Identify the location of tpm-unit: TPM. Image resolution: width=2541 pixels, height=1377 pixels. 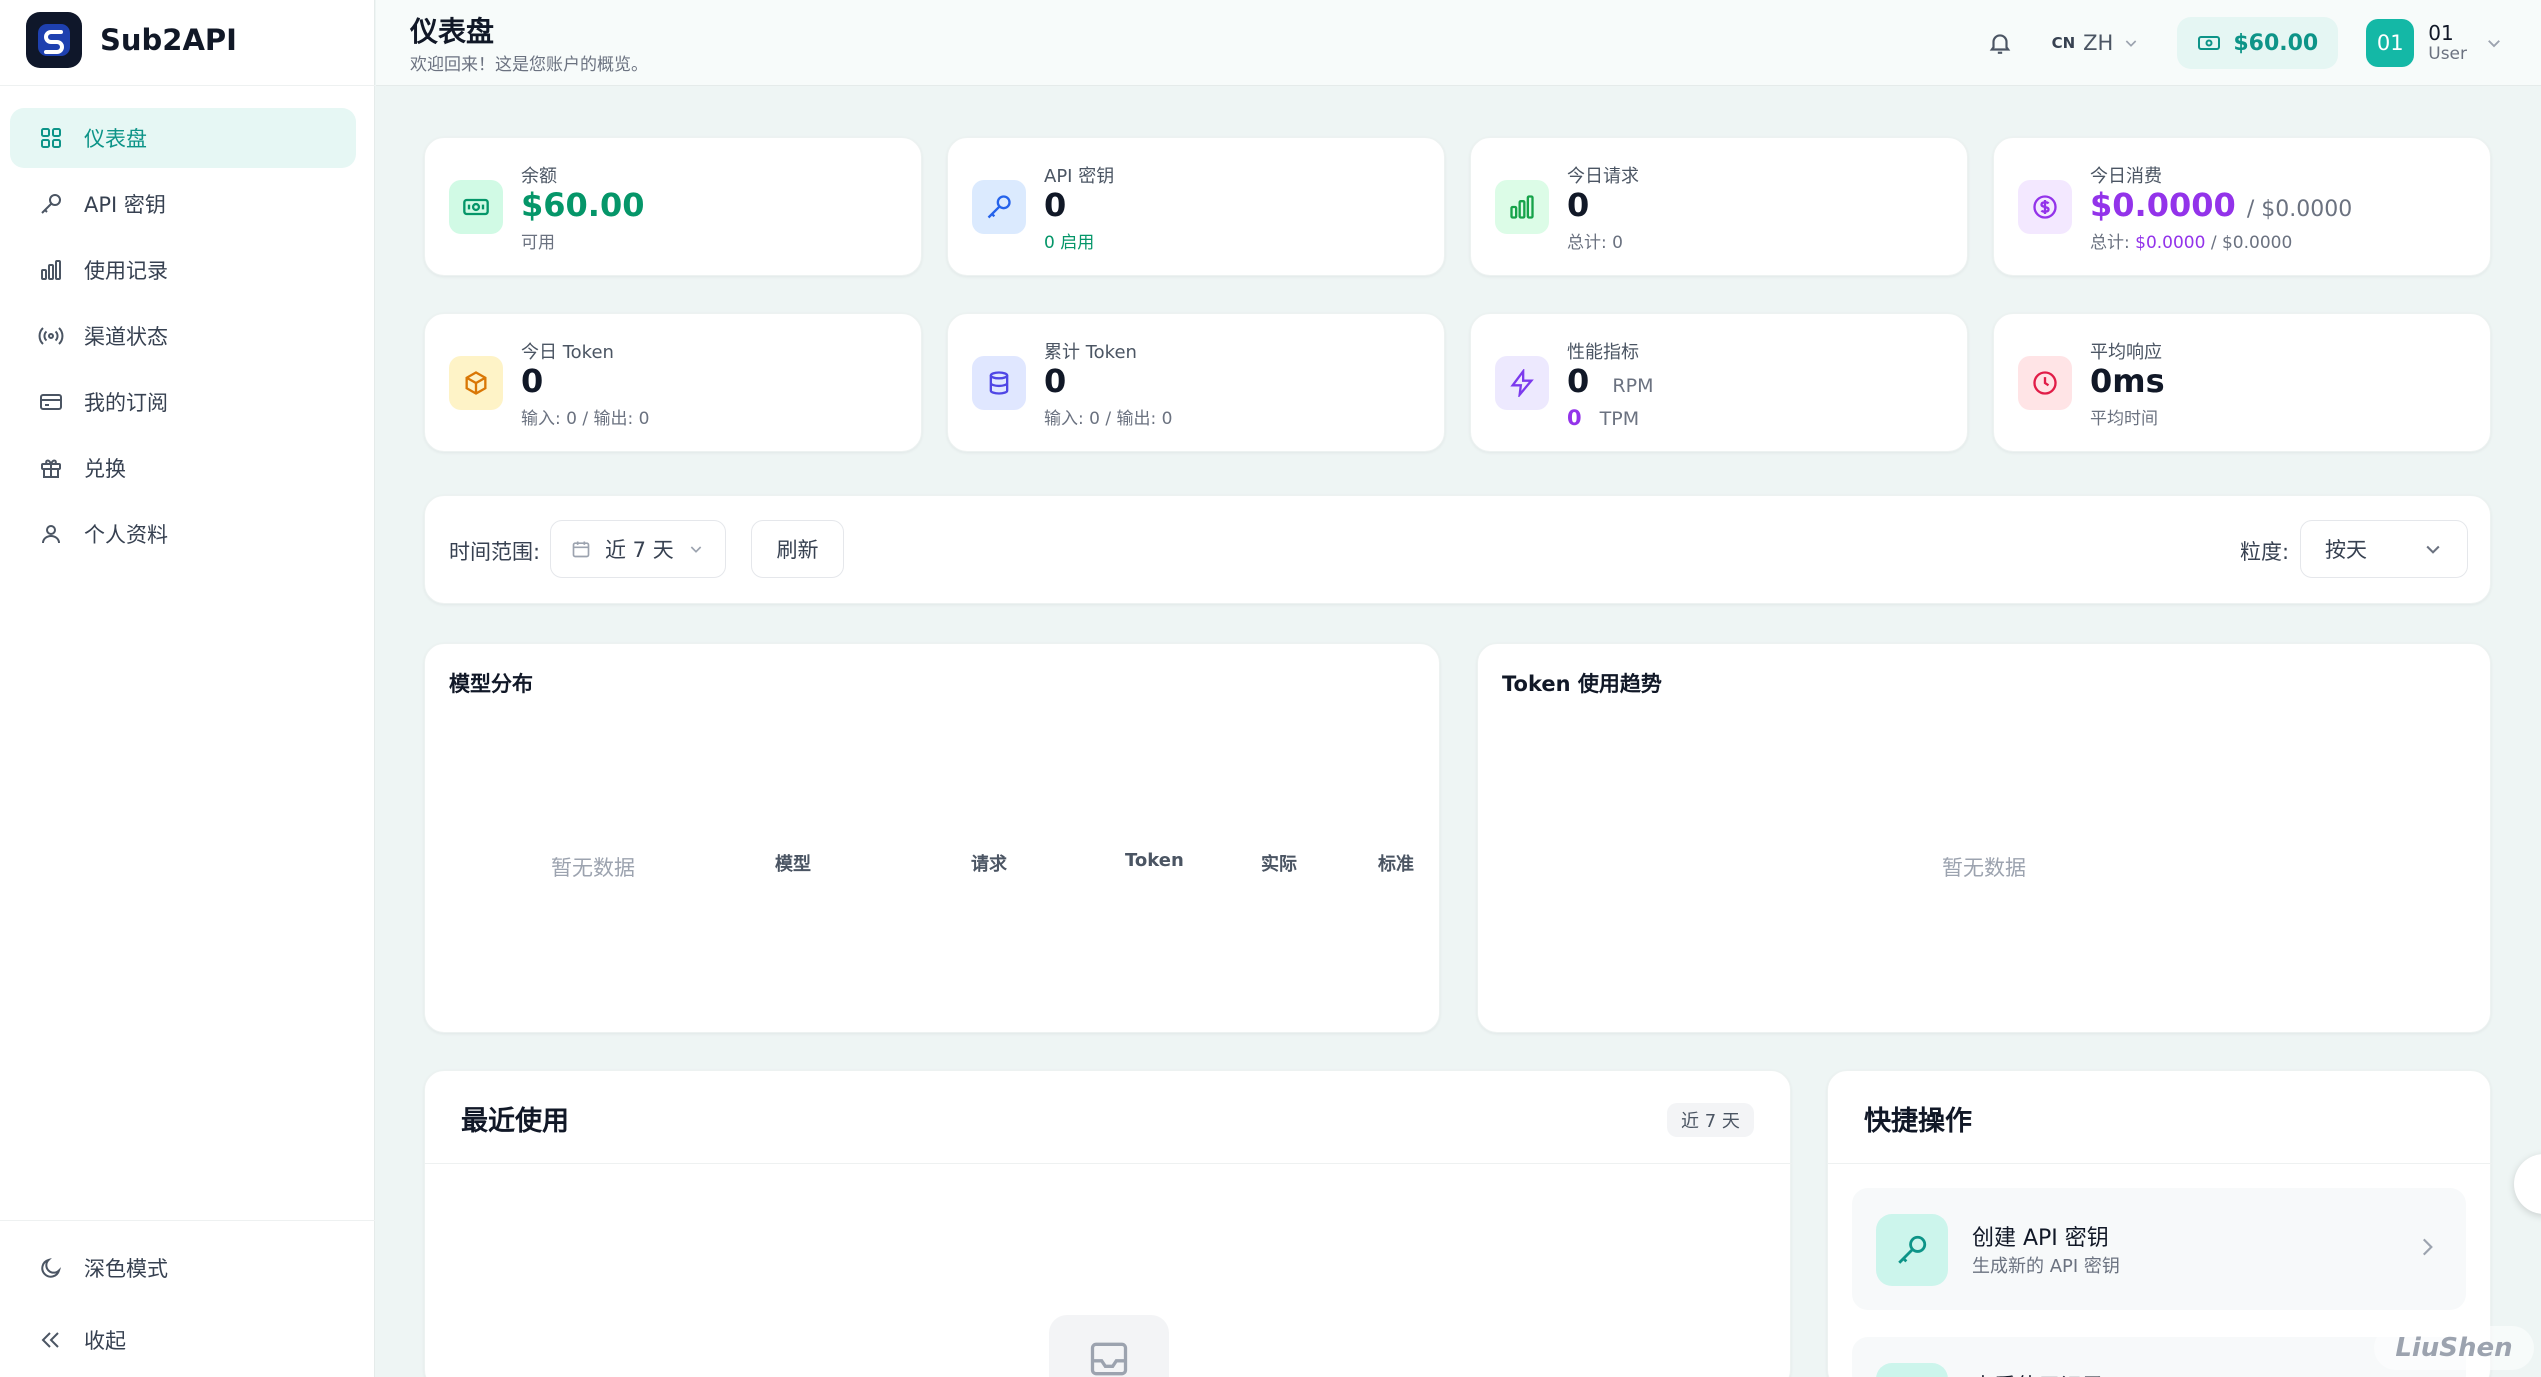
(1619, 419).